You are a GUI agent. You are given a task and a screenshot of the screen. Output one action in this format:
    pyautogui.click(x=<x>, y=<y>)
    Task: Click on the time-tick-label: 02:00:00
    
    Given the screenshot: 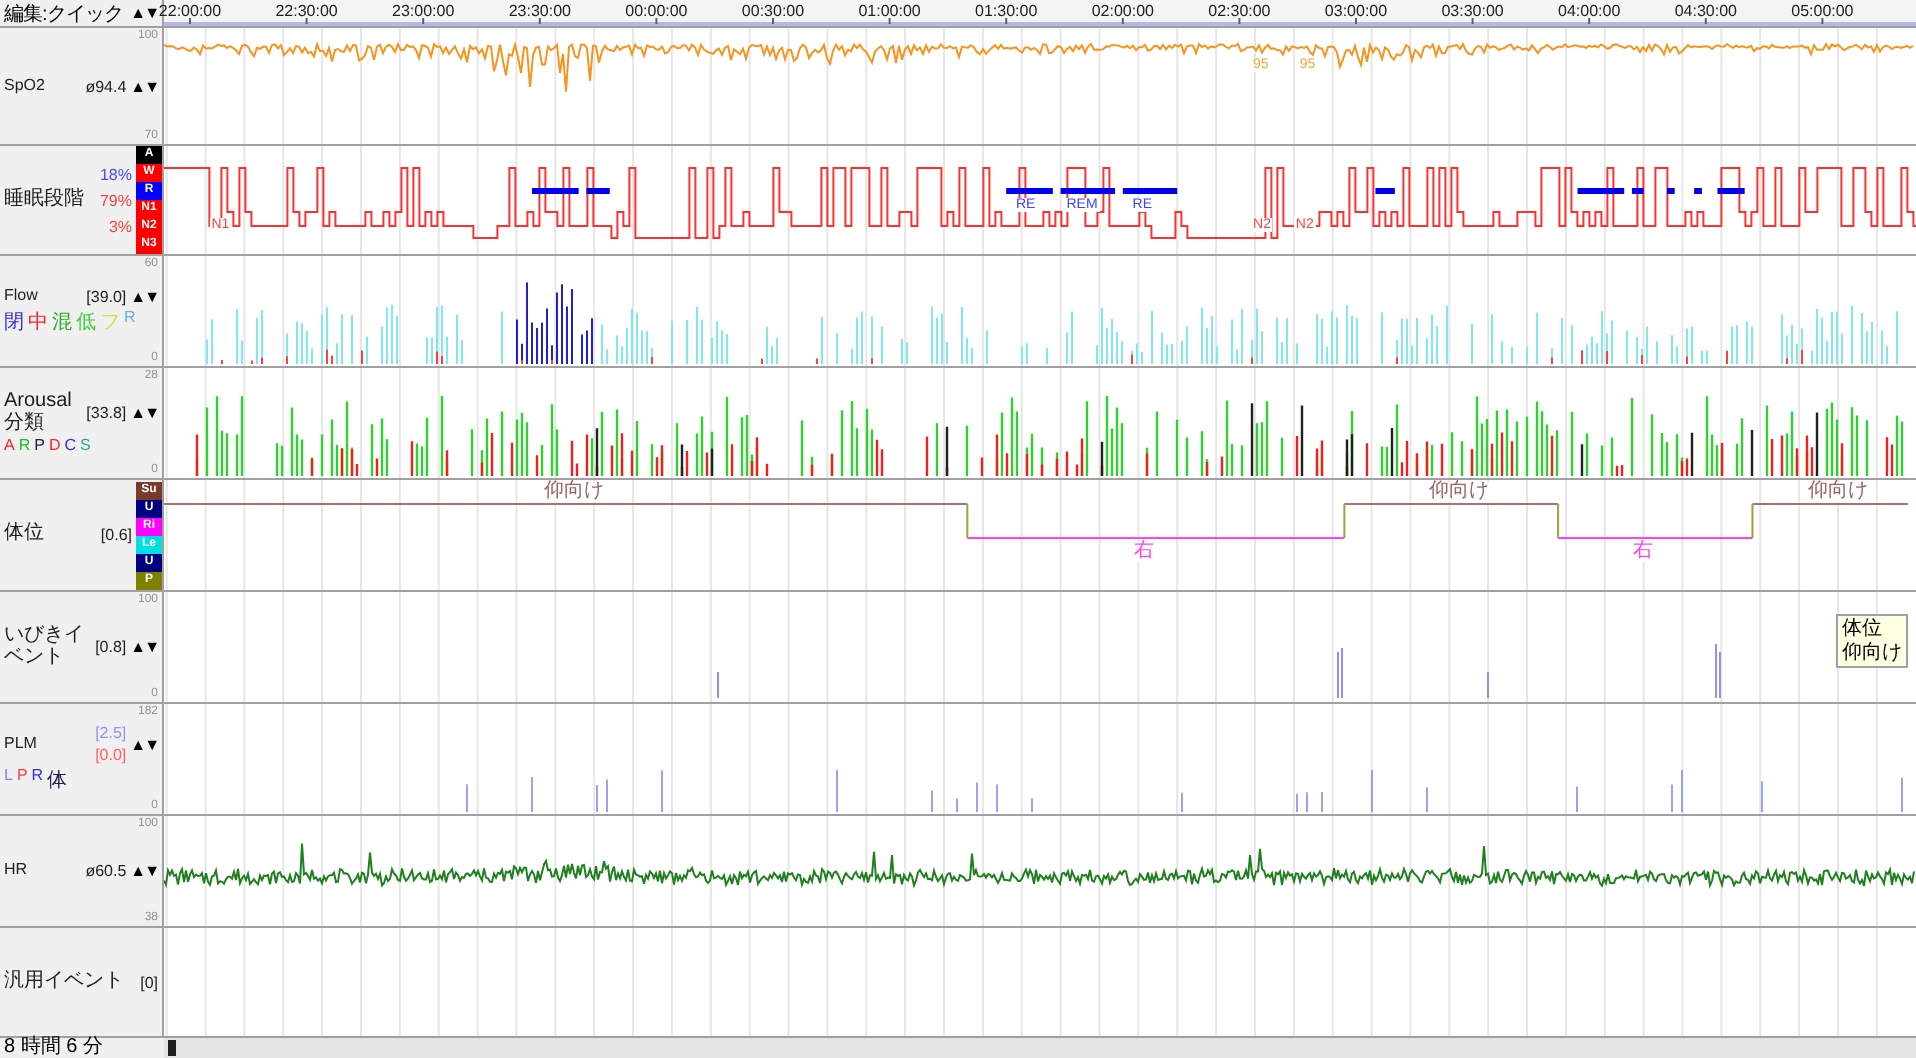 What is the action you would take?
    pyautogui.click(x=1122, y=11)
    